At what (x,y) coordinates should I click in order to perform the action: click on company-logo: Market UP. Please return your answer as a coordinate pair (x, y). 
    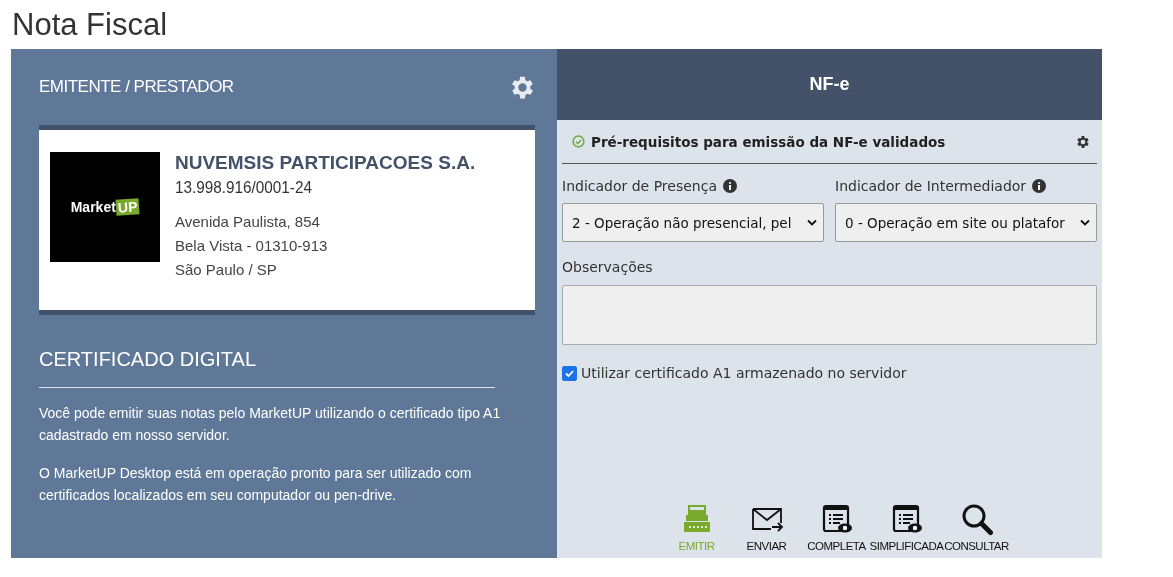
    Looking at the image, I should click on (105, 207).